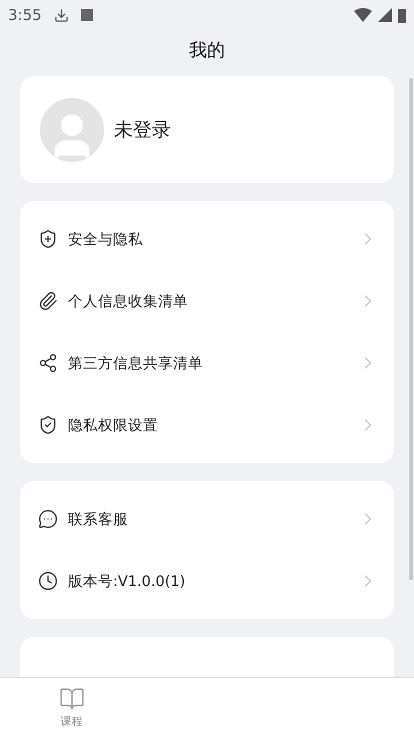  What do you see at coordinates (48, 301) in the screenshot?
I see `paperclip-icon` at bounding box center [48, 301].